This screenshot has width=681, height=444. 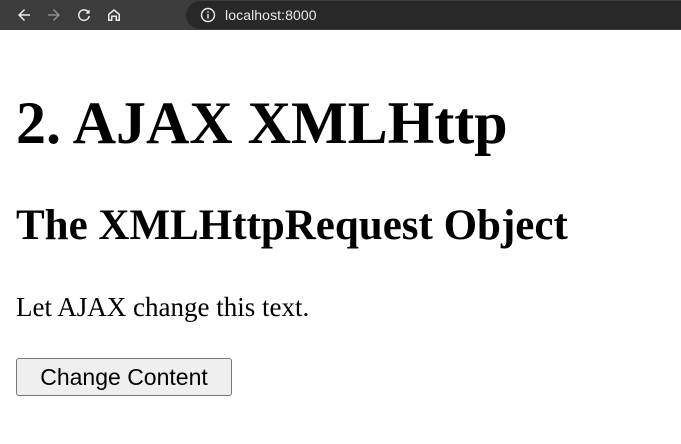 I want to click on home-icon, so click(x=114, y=15).